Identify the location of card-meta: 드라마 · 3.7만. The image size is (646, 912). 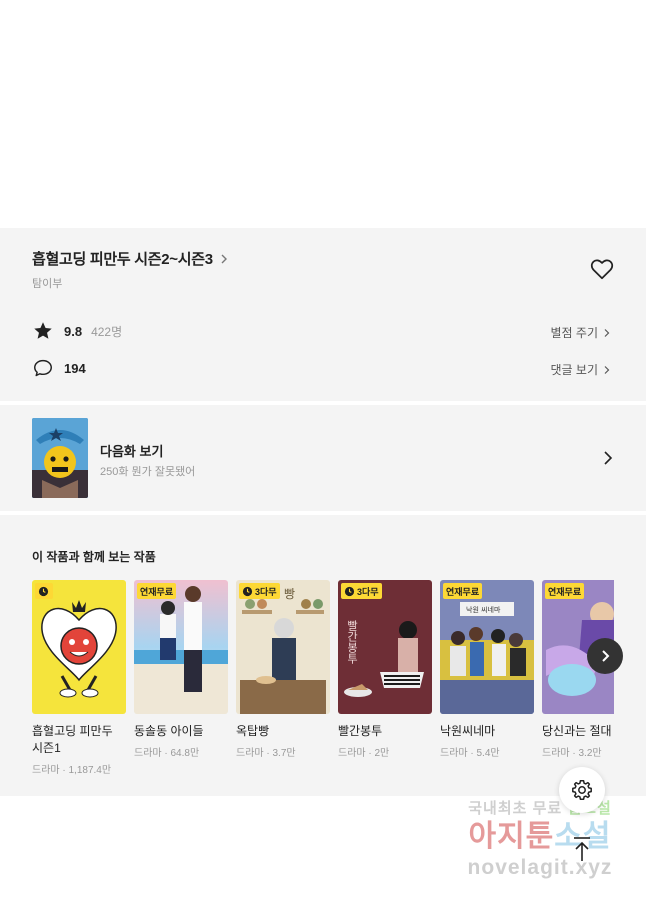
(266, 753).